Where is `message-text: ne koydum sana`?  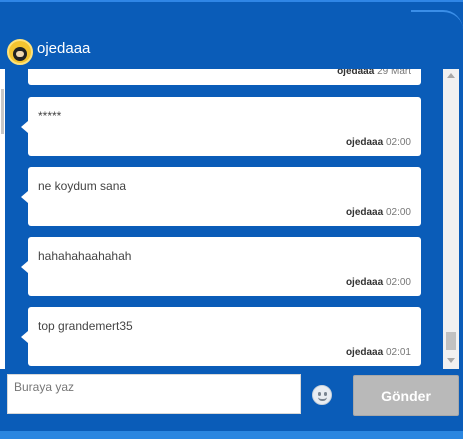 message-text: ne koydum sana is located at coordinates (82, 186).